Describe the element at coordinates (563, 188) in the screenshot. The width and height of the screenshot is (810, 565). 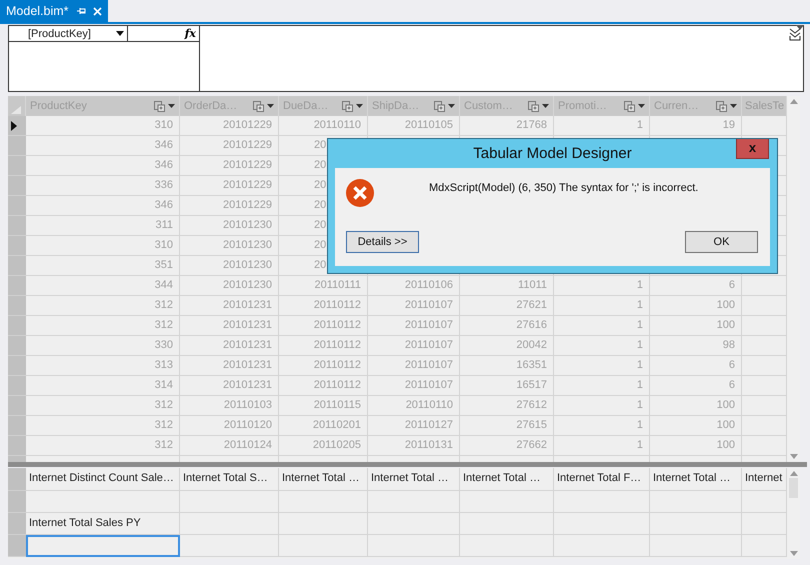
I see `error-message: MdxScript(Model) (6, 350) The syntax for ';' is incorrect.` at that location.